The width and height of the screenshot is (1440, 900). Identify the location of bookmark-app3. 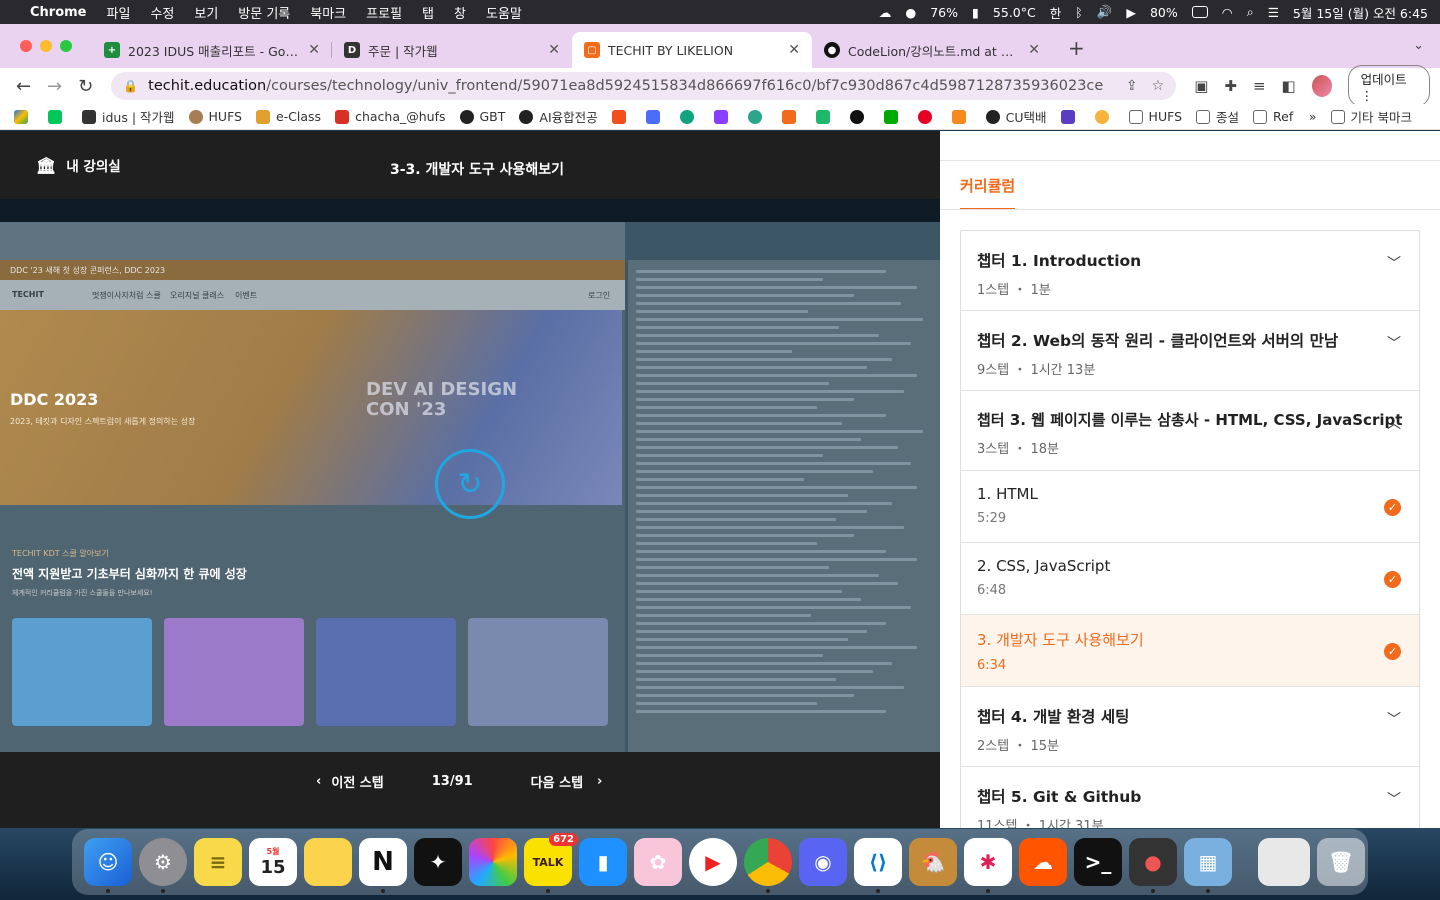
(757, 116).